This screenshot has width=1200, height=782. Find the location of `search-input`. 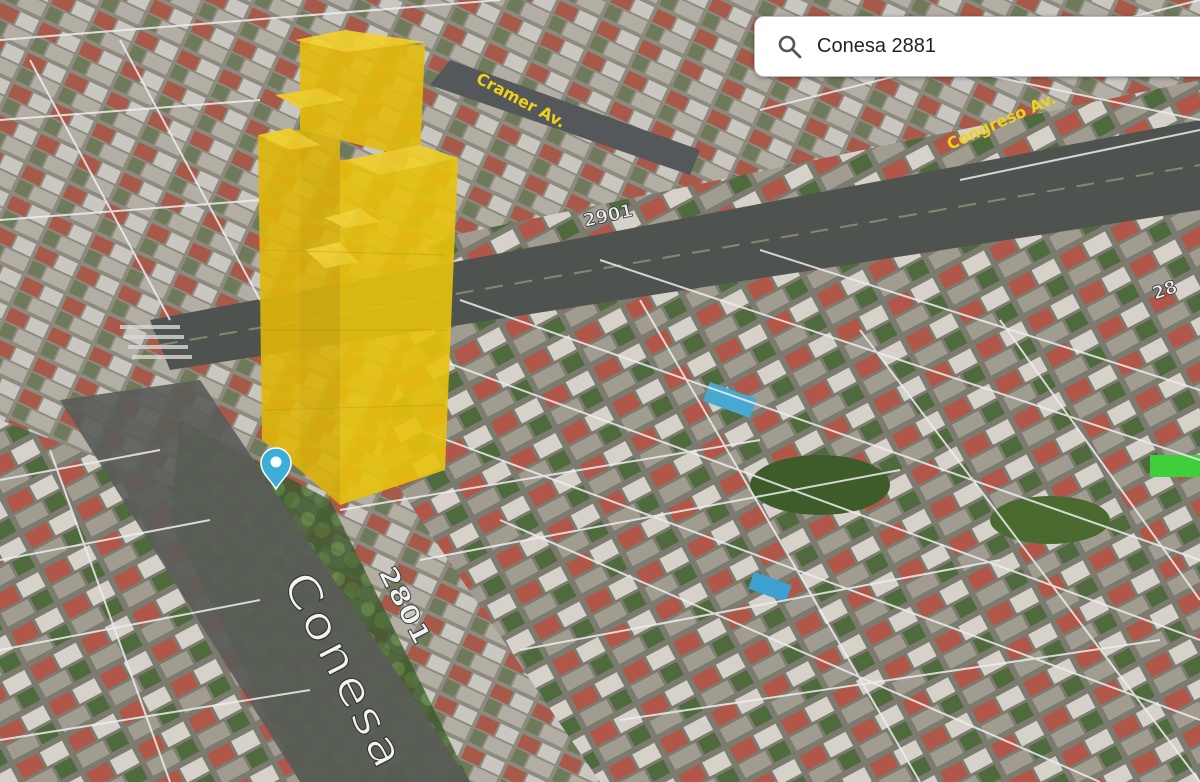

search-input is located at coordinates (967, 46).